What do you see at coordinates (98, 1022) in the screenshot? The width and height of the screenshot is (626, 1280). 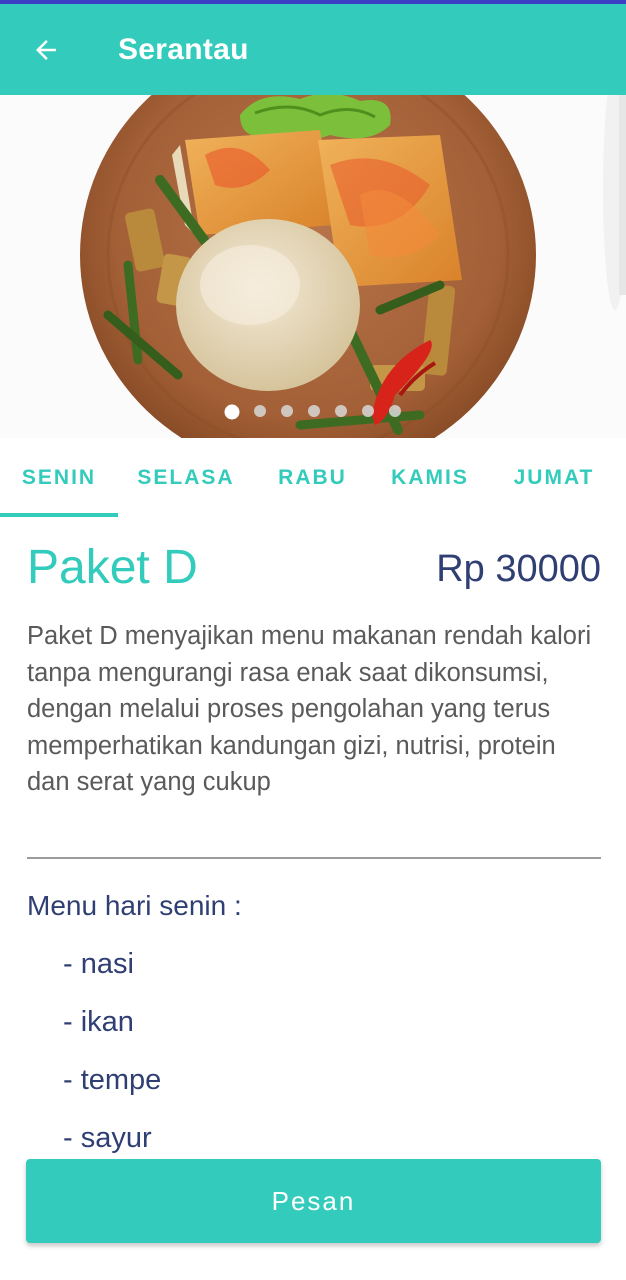 I see `menu-item: - ikan` at bounding box center [98, 1022].